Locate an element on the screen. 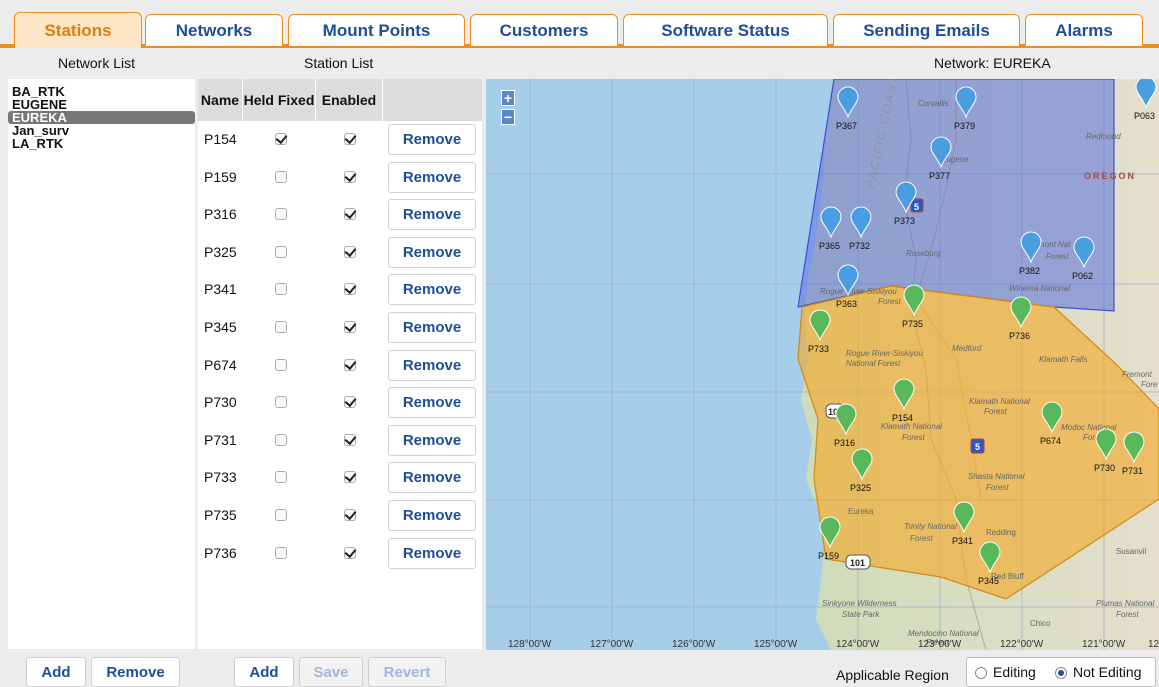 The height and width of the screenshot is (687, 1159). editing-radio is located at coordinates (981, 673).